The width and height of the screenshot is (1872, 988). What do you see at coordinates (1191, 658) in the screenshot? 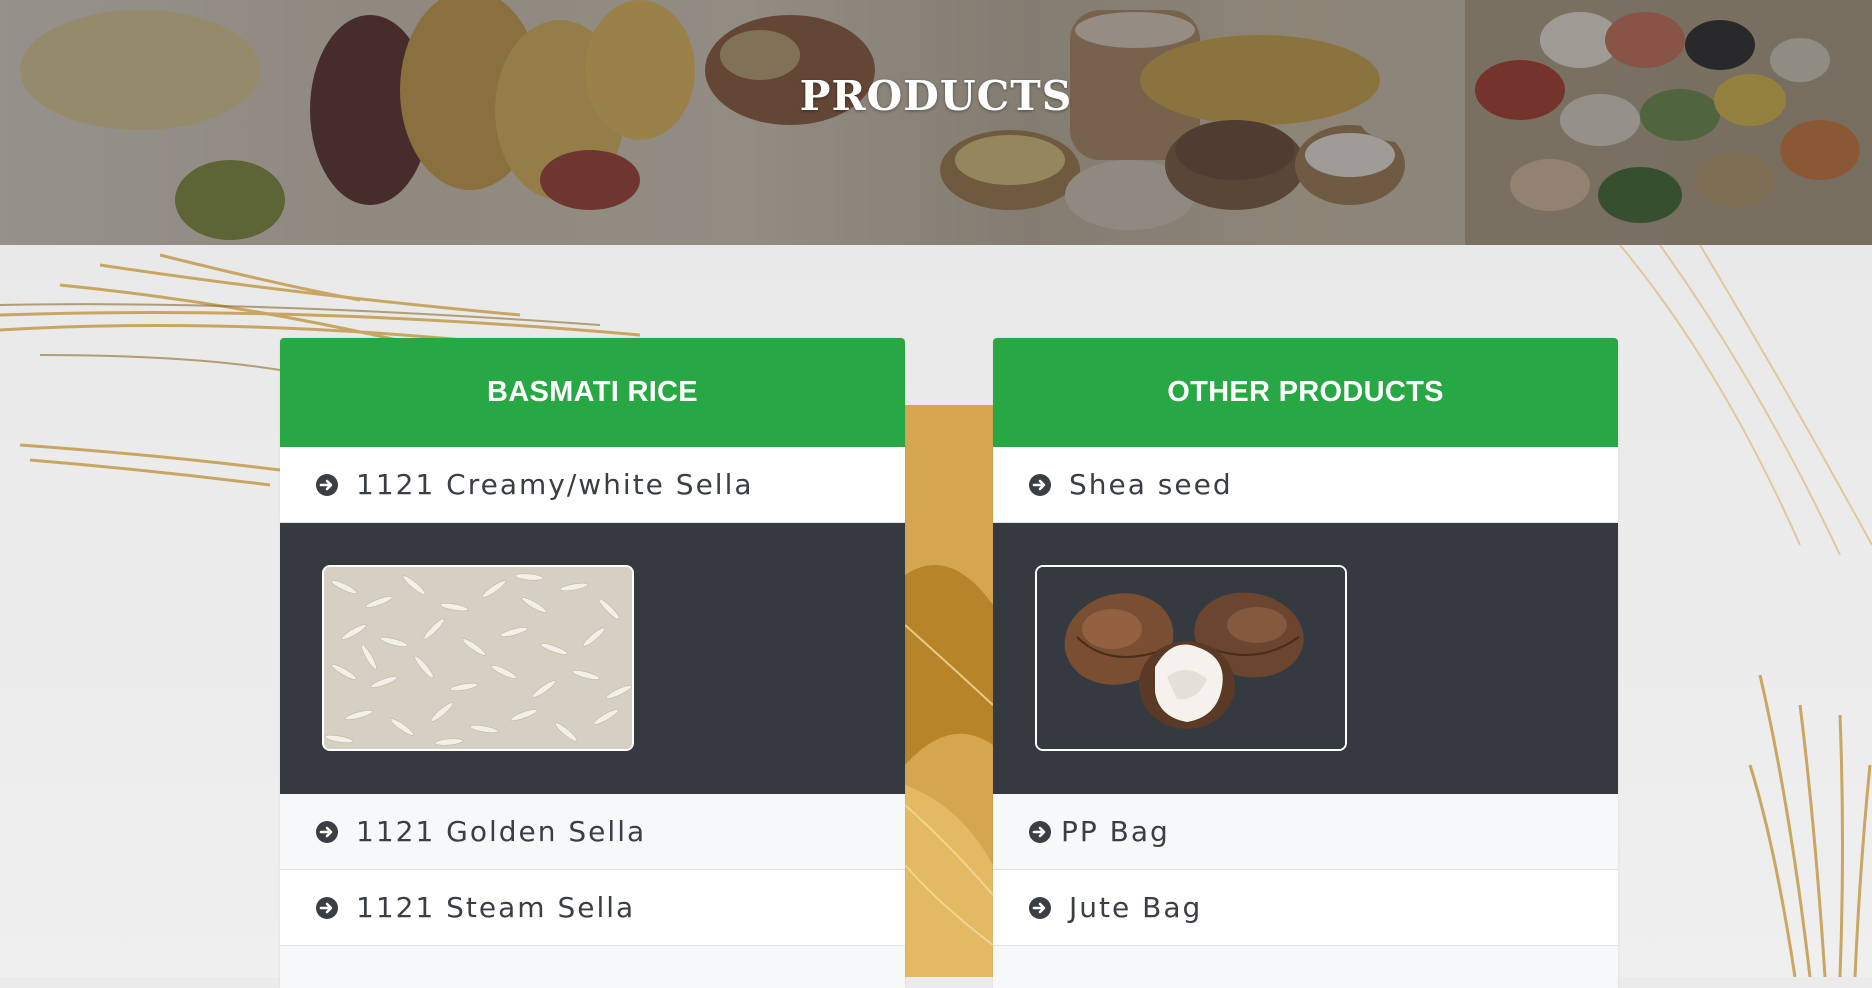
I see `shea-seed-image` at bounding box center [1191, 658].